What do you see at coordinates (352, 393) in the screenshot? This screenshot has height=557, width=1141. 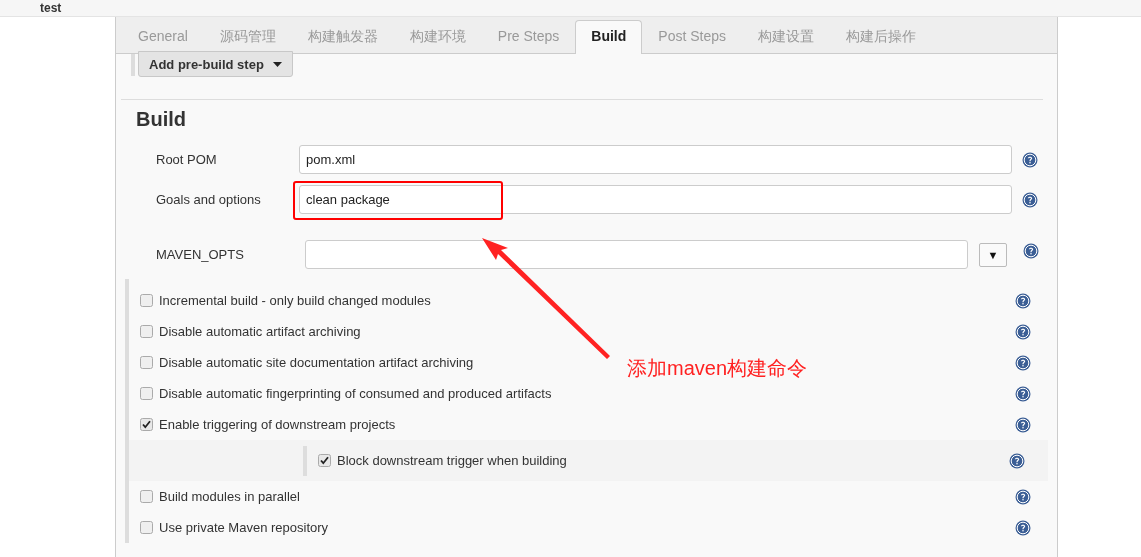 I see `checkbox-label: Disable automatic fingerprinting of consumed and produced artifacts` at bounding box center [352, 393].